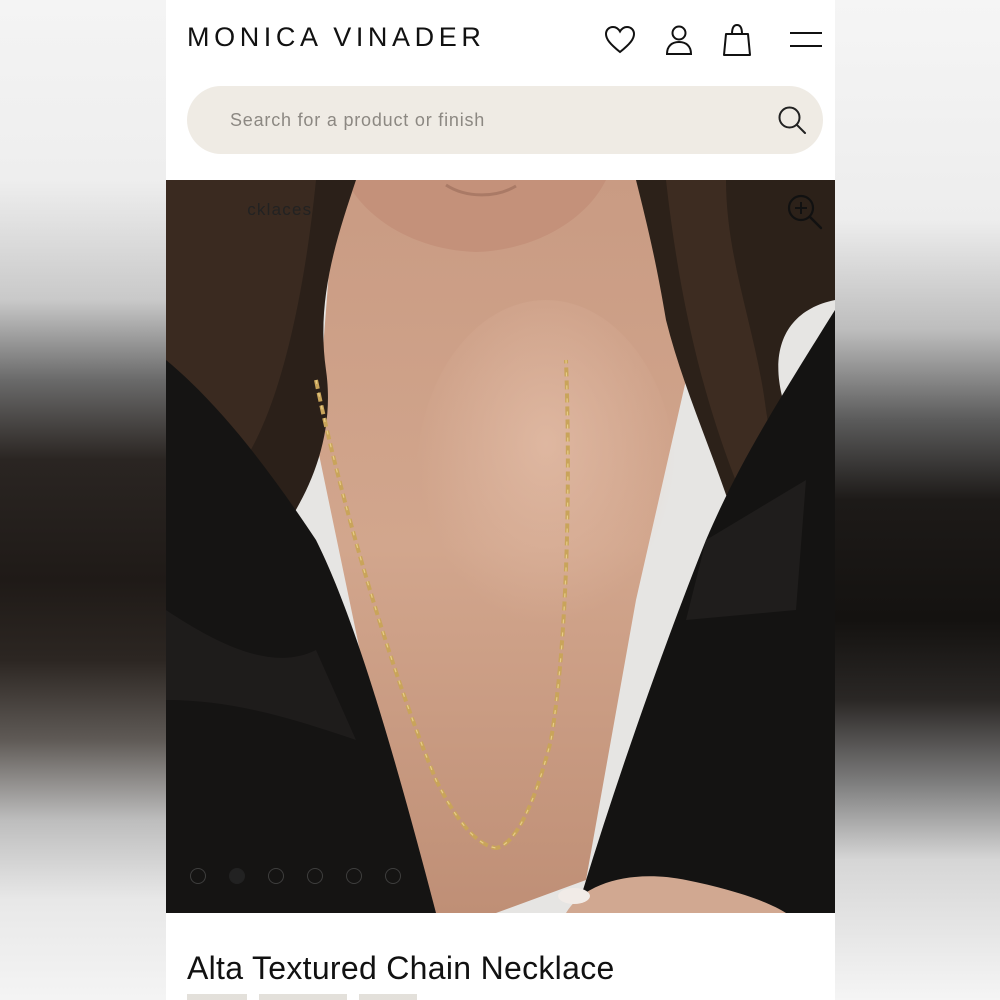  Describe the element at coordinates (280, 209) in the screenshot. I see `breadcrumb-label: cklaces` at that location.